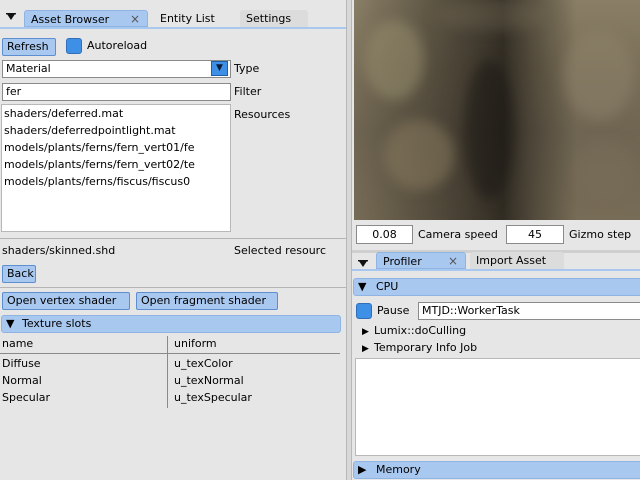 The height and width of the screenshot is (480, 640). I want to click on table-cell-uniform: u_texColor, so click(203, 363).